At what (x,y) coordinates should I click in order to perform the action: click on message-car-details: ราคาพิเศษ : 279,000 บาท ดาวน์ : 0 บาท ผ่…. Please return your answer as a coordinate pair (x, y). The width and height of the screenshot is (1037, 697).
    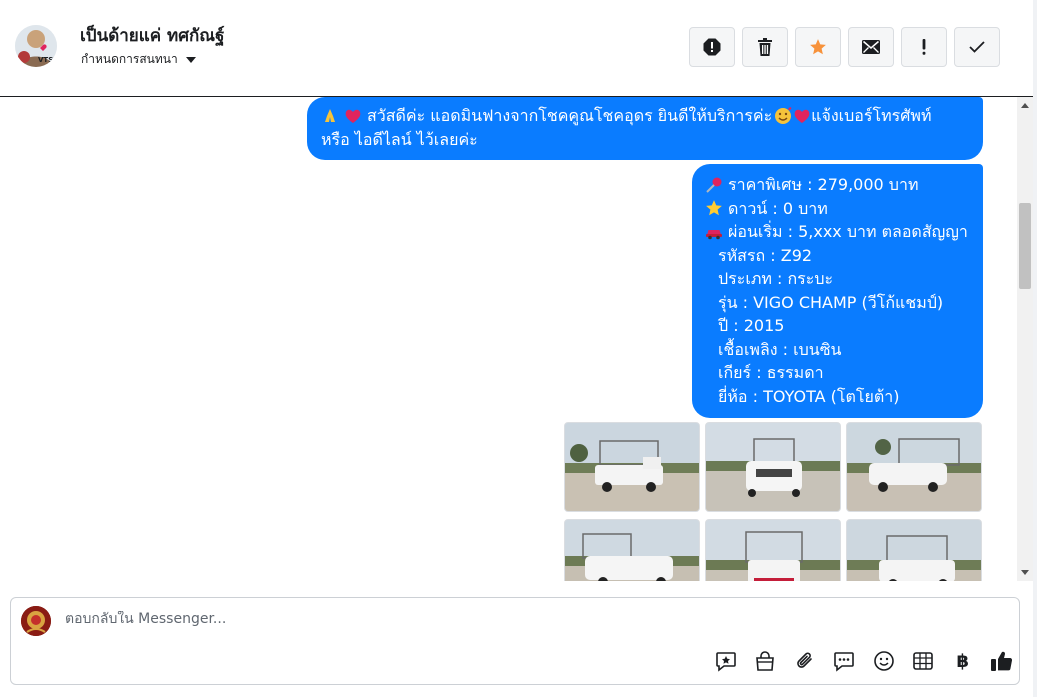
    Looking at the image, I should click on (837, 291).